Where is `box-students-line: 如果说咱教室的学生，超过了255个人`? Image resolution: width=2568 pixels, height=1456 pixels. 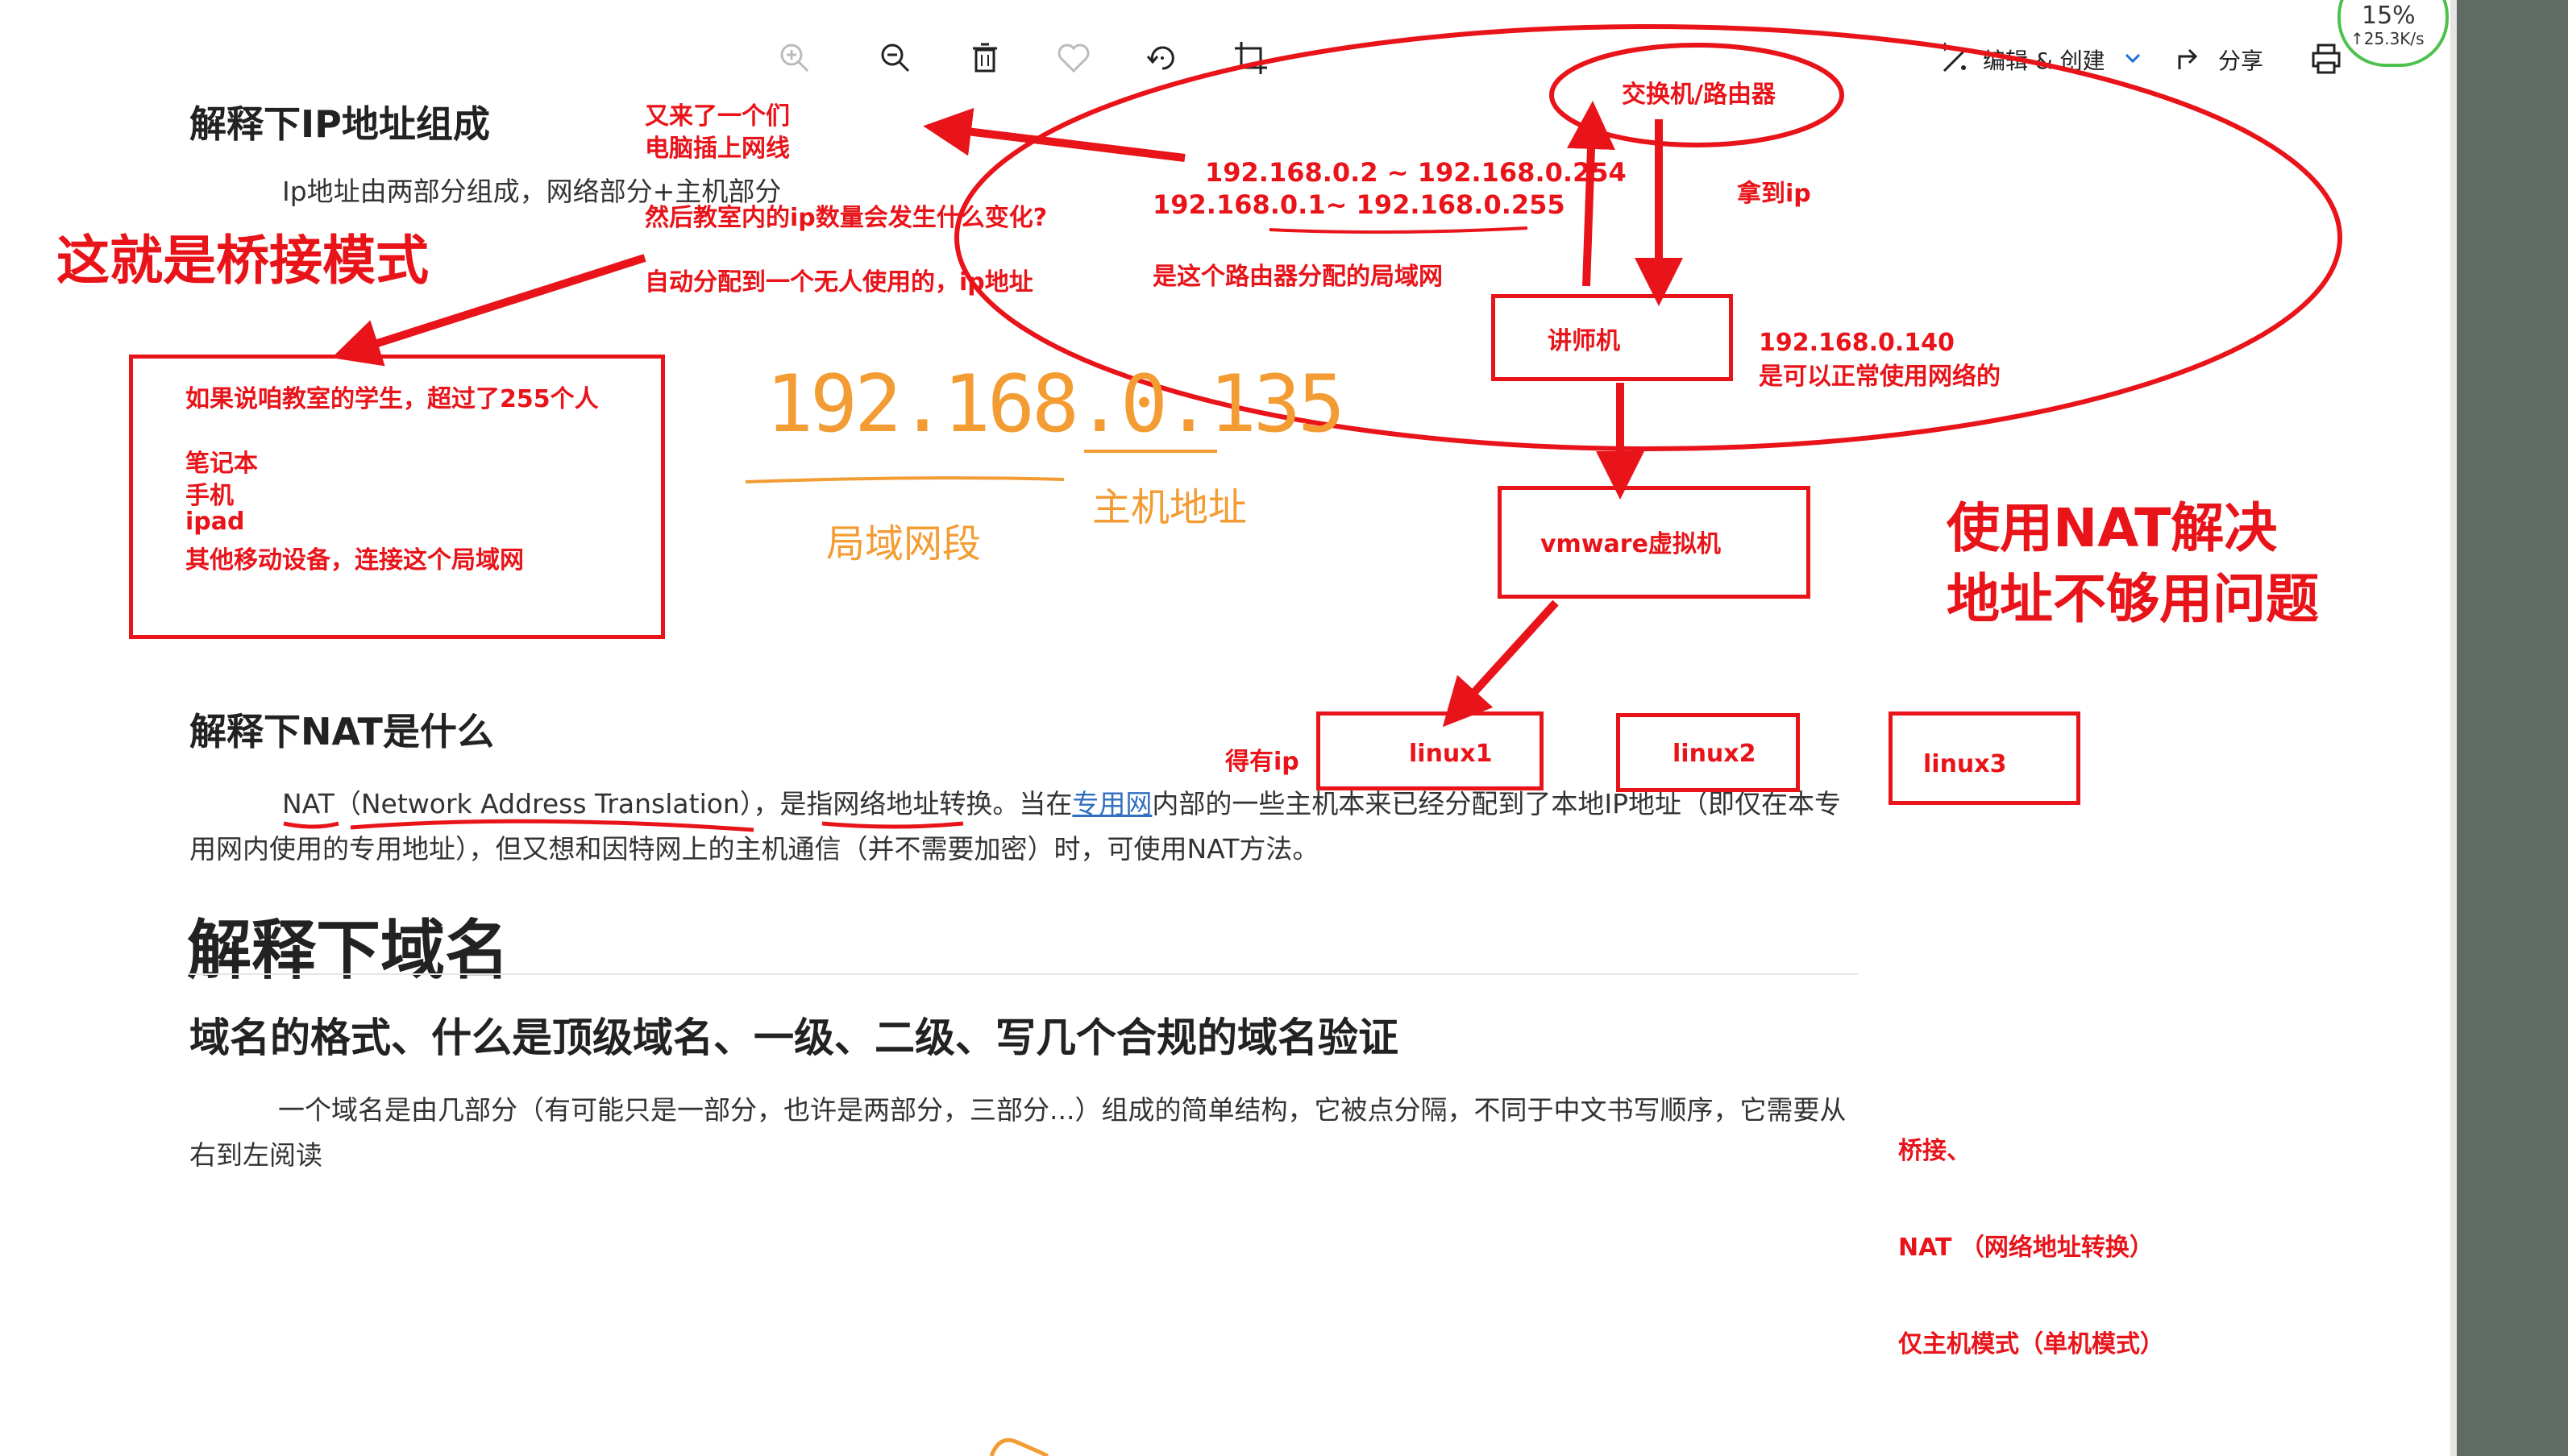
box-students-line: 如果说咱教室的学生，超过了255个人 is located at coordinates (392, 399).